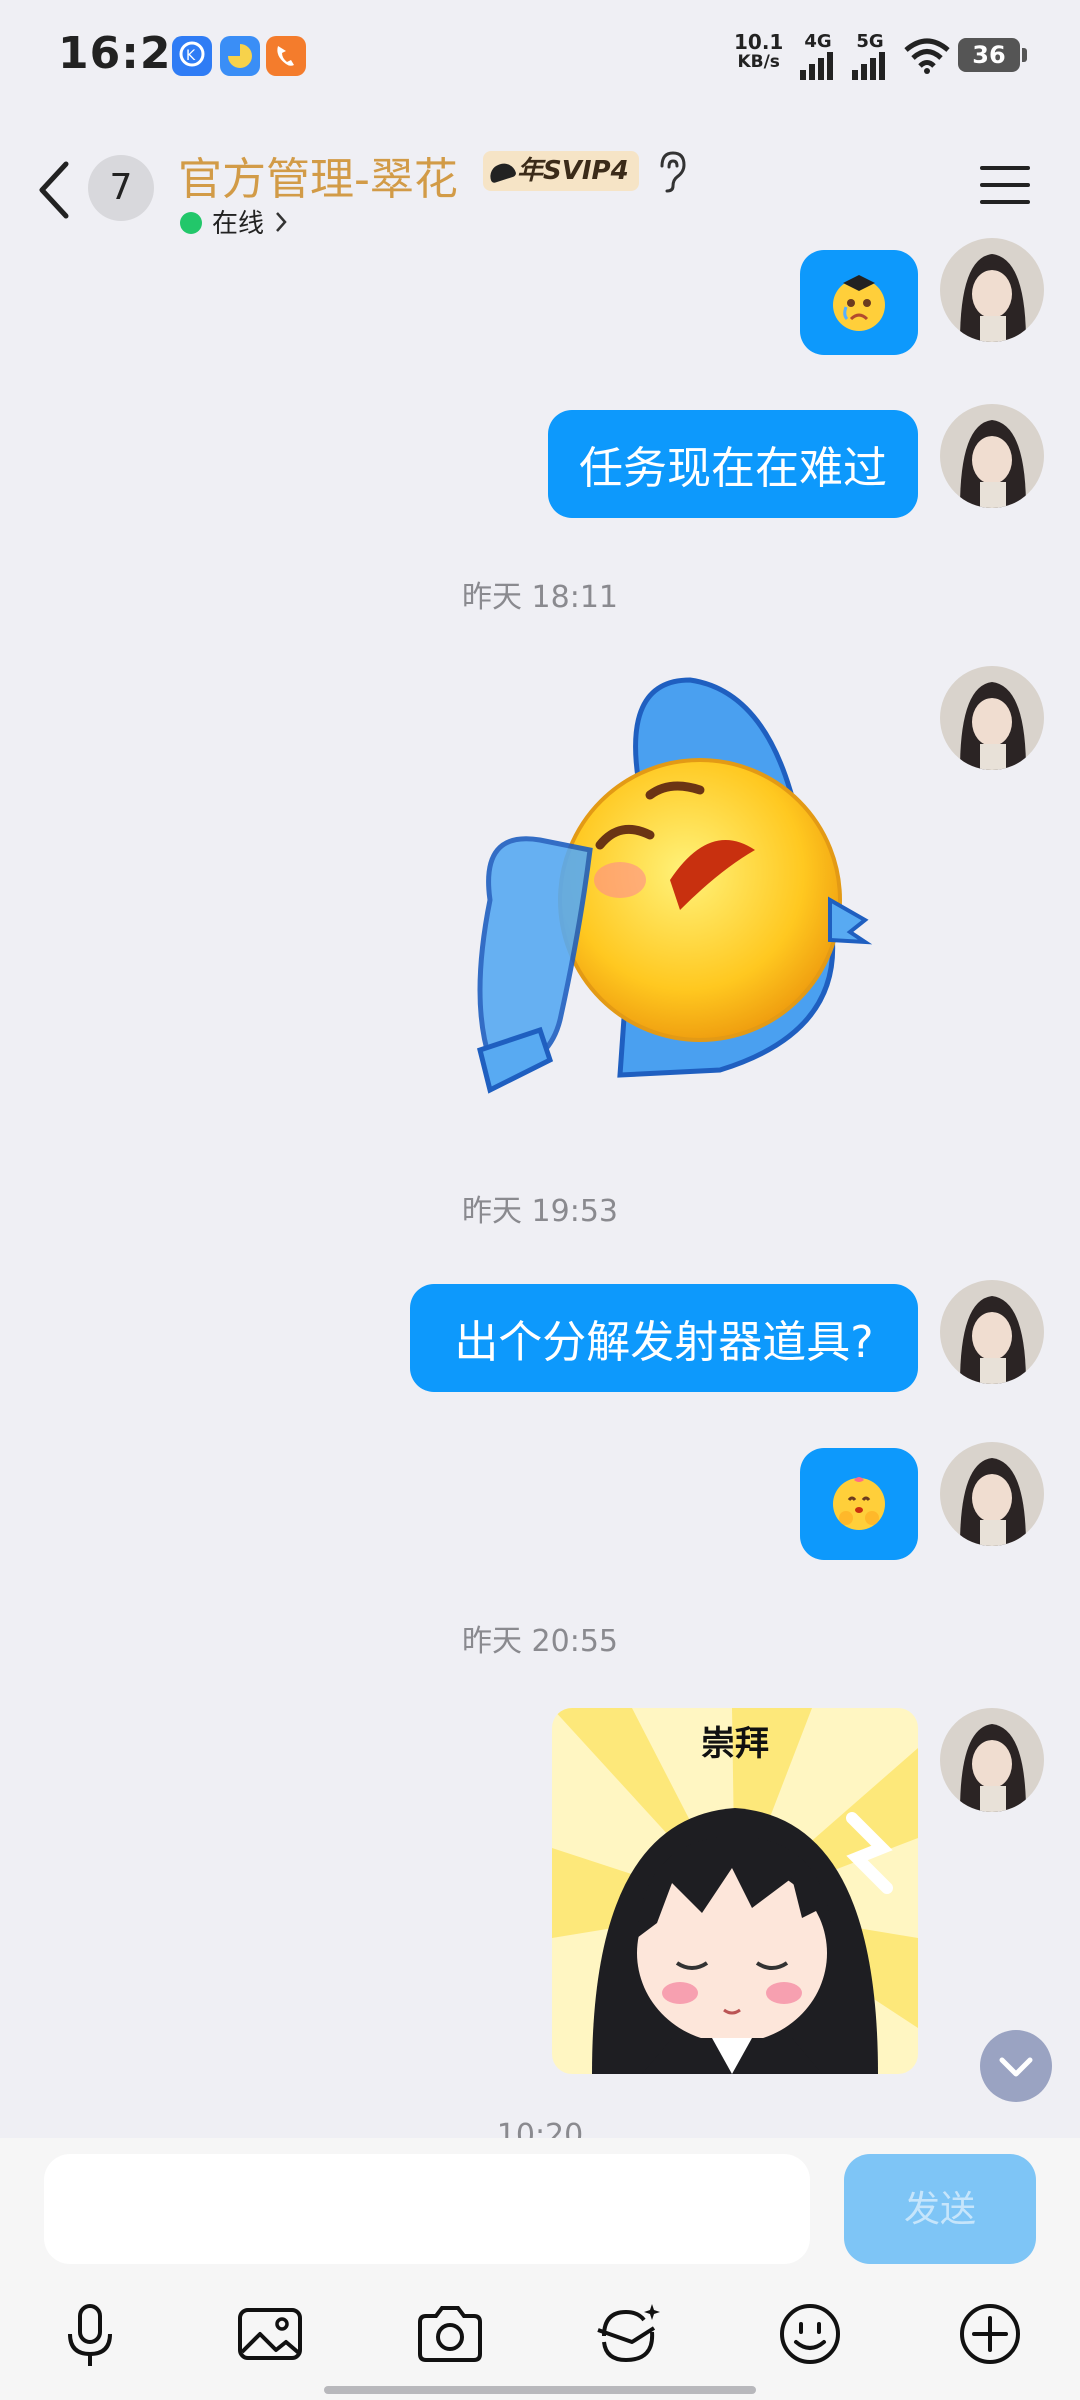 This screenshot has width=1080, height=2400. Describe the element at coordinates (992, 55) in the screenshot. I see `battery-indicator: 36` at that location.